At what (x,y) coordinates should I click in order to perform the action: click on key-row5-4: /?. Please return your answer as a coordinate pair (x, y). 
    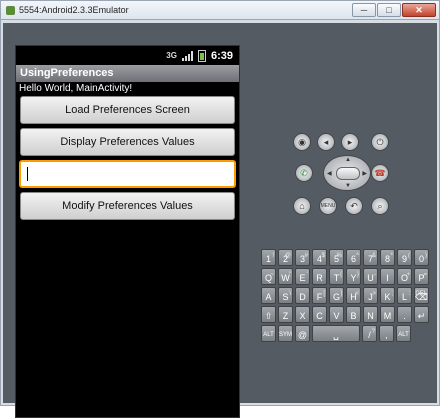
    Looking at the image, I should click on (369, 333).